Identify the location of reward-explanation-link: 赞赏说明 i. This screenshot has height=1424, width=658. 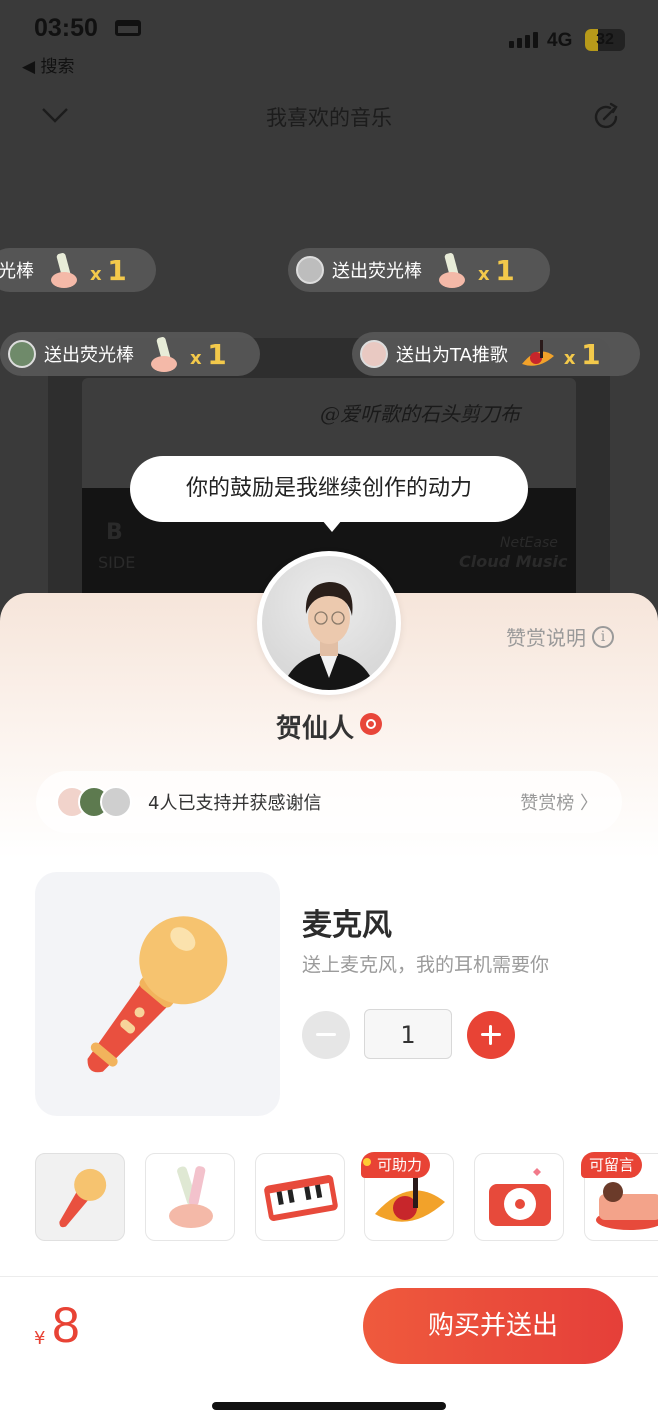
(560, 636).